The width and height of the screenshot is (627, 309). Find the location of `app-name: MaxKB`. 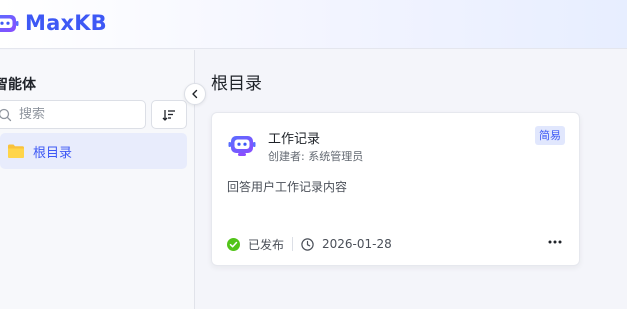

app-name: MaxKB is located at coordinates (66, 23).